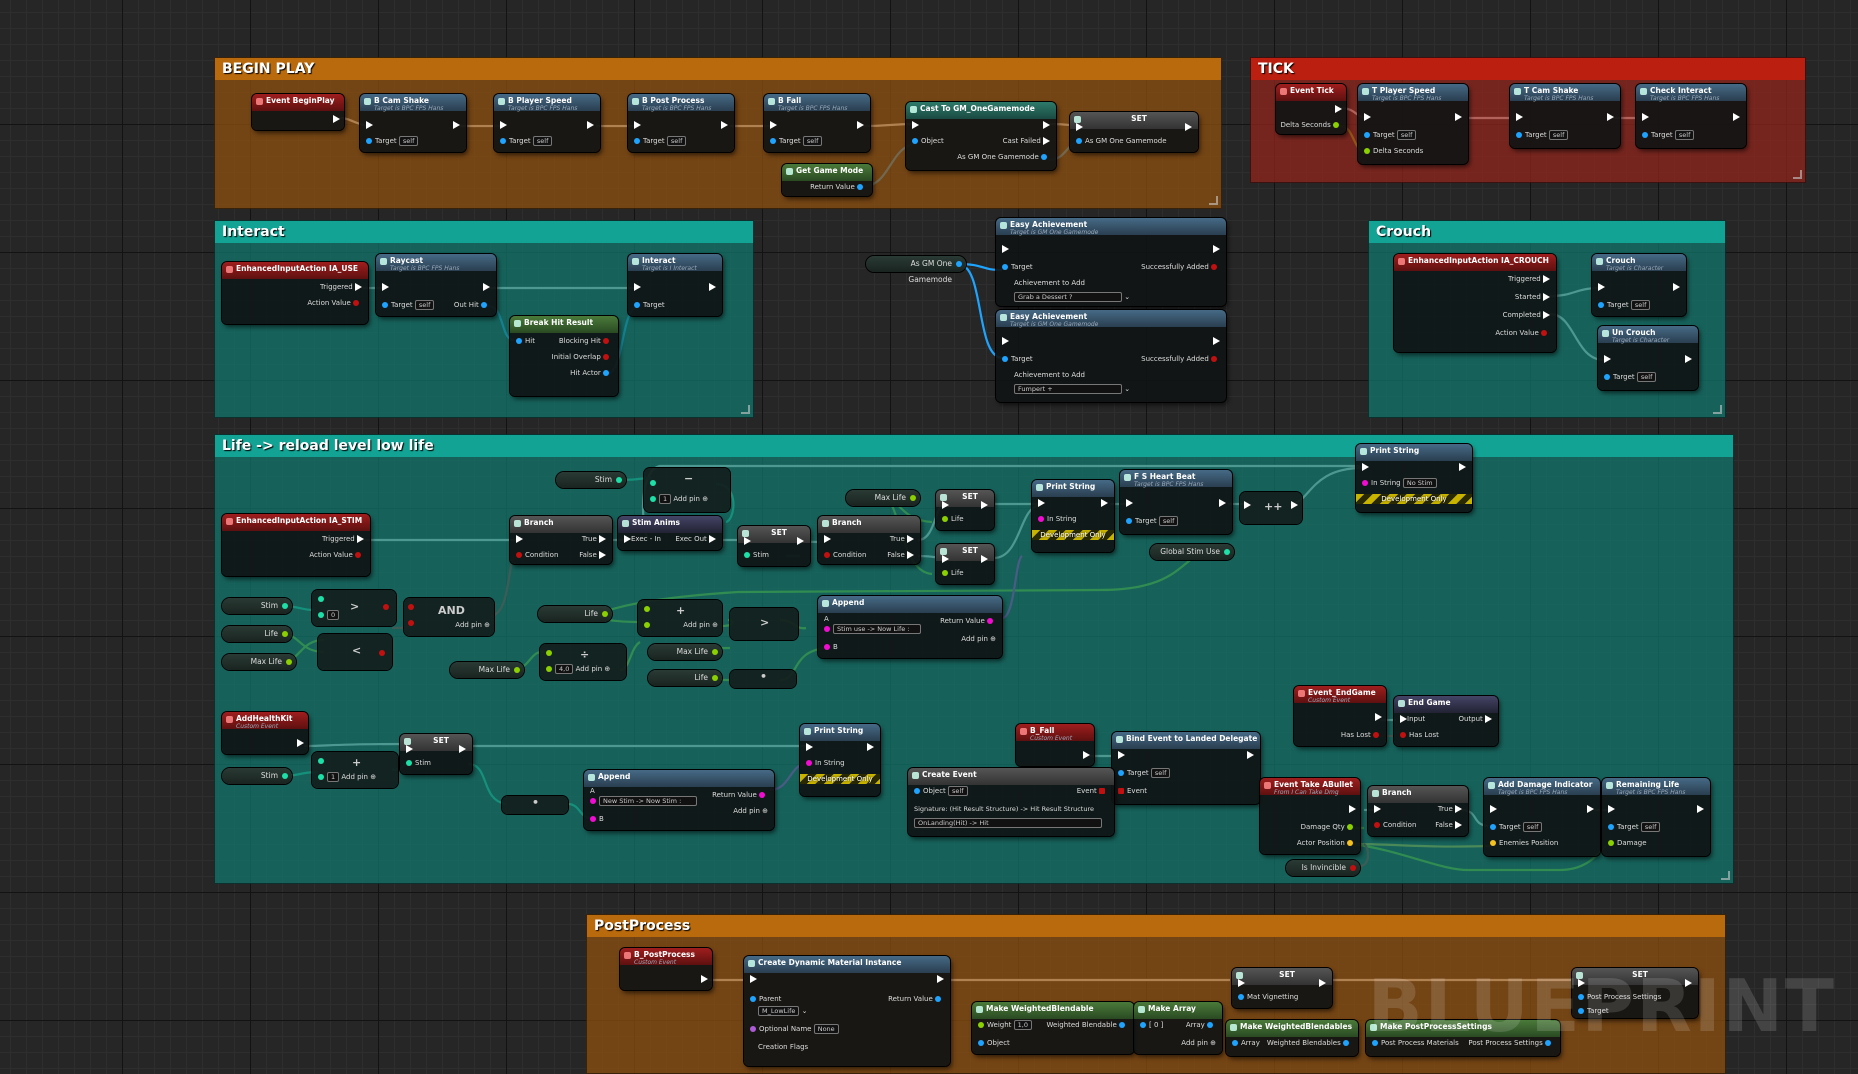 The height and width of the screenshot is (1074, 1858). What do you see at coordinates (817, 123) in the screenshot?
I see `node-b-fall: B Fall Target is BPC FPS Hans Target self` at bounding box center [817, 123].